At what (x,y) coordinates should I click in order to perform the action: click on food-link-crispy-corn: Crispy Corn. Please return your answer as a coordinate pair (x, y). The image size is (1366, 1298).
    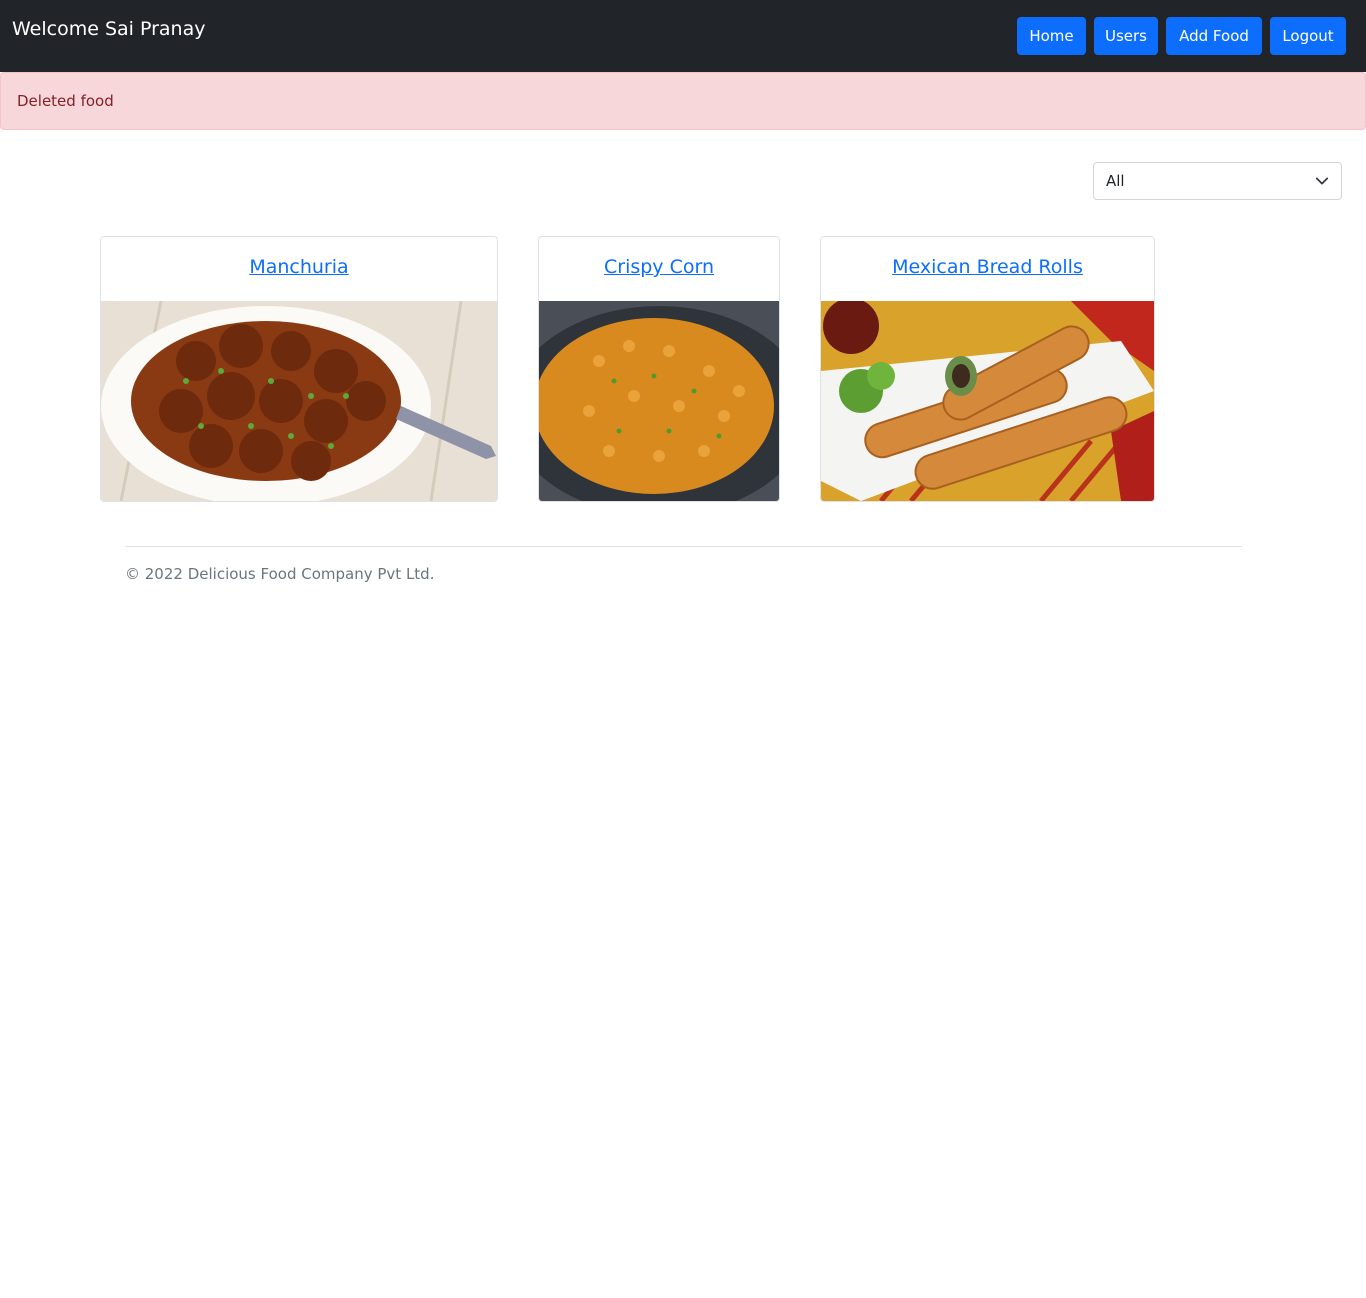
    Looking at the image, I should click on (659, 267).